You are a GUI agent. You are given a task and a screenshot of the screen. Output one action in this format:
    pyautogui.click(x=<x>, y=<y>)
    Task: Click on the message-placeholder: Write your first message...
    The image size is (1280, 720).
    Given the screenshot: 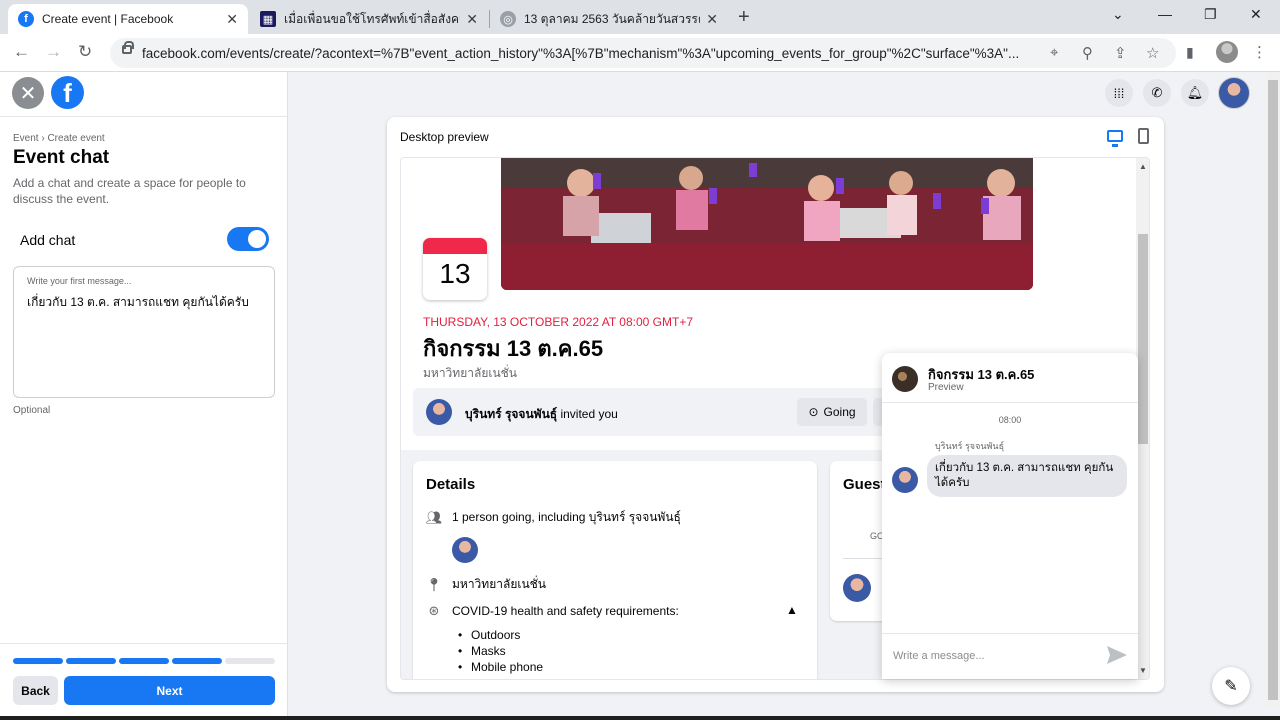 What is the action you would take?
    pyautogui.click(x=79, y=281)
    